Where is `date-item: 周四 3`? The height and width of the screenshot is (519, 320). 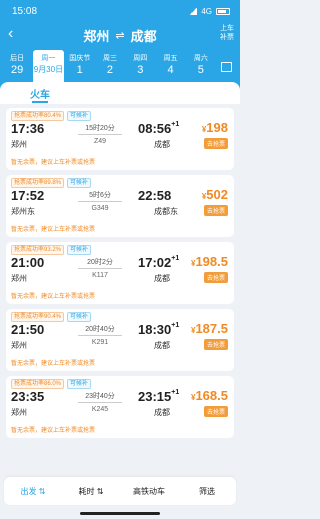
date-item: 周四 3 is located at coordinates (140, 67).